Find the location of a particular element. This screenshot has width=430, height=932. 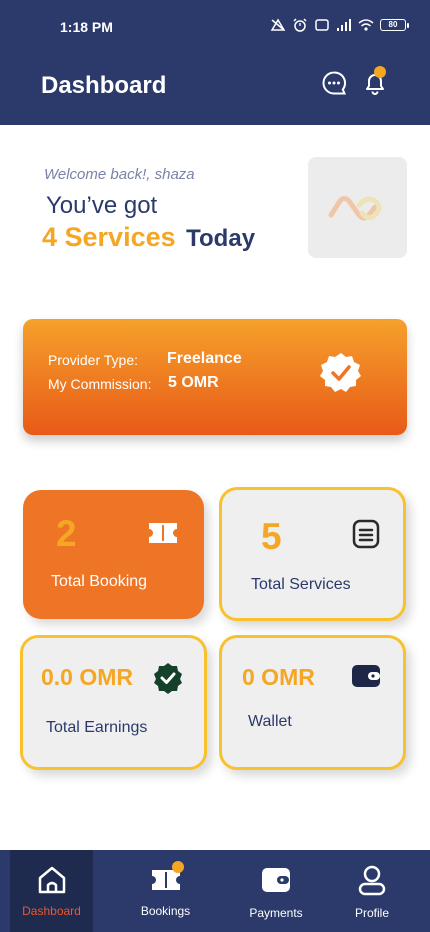

list-icon is located at coordinates (366, 534).